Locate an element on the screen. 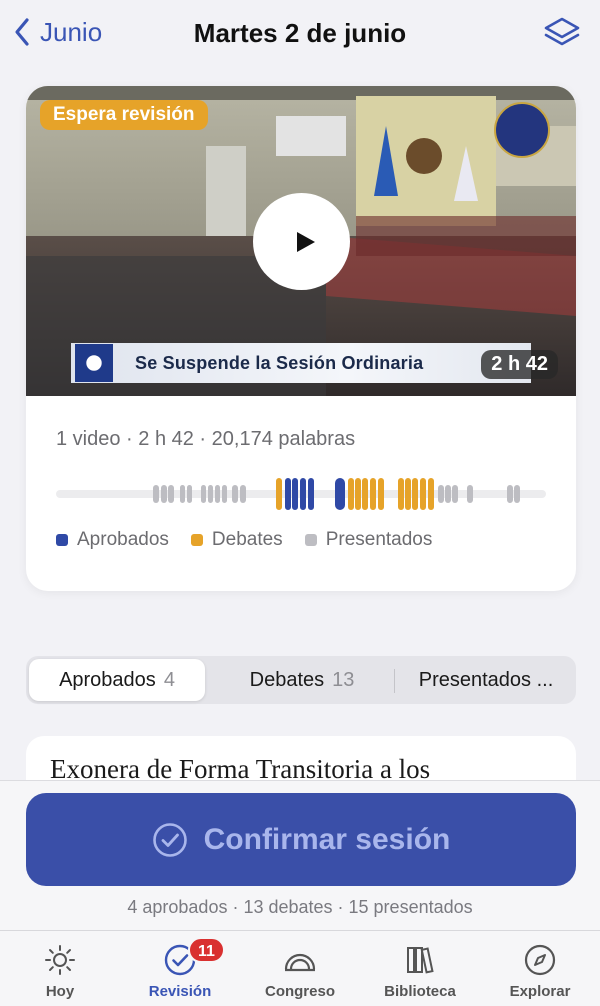  legend-presented: Presentados is located at coordinates (368, 540).